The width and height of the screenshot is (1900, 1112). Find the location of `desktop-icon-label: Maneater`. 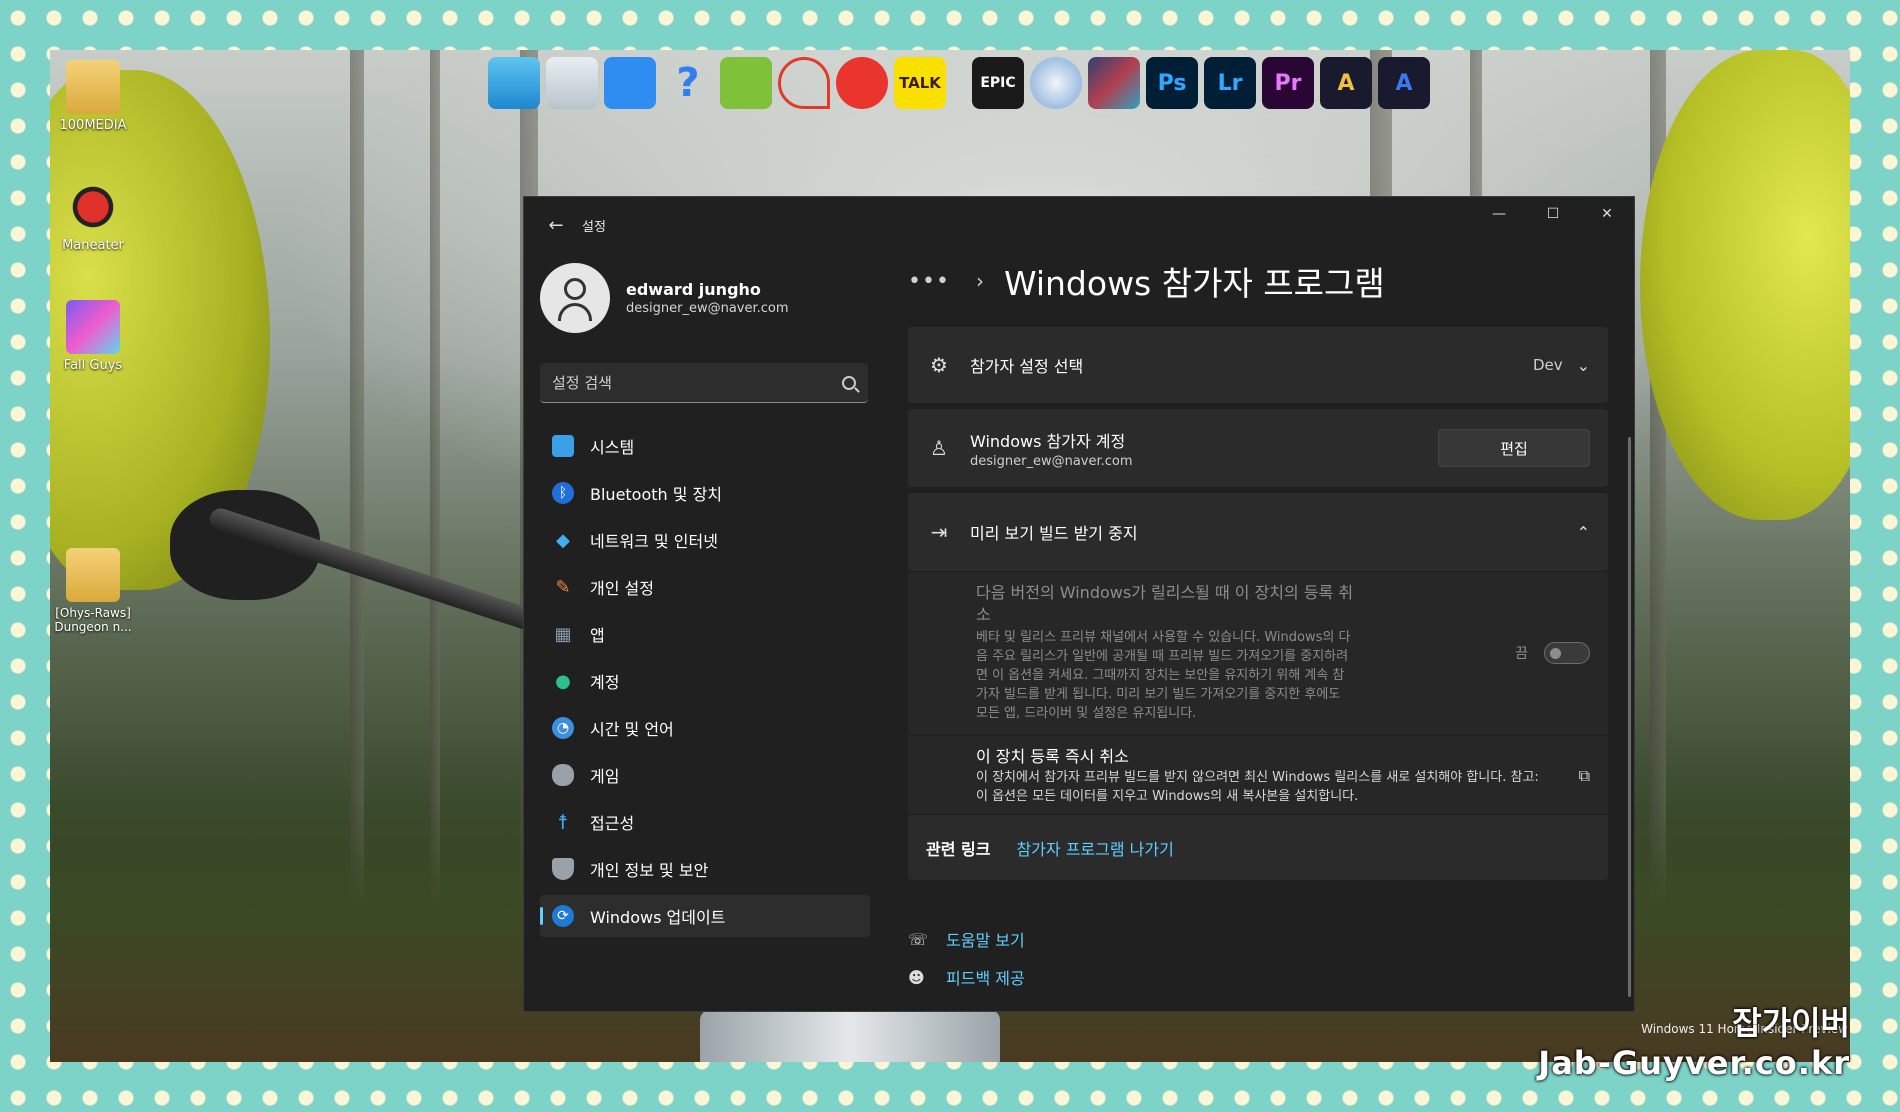

desktop-icon-label: Maneater is located at coordinates (93, 245).